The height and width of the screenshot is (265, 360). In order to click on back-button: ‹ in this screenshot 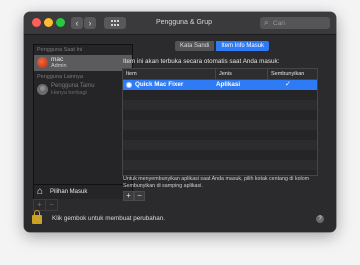, I will do `click(77, 23)`.